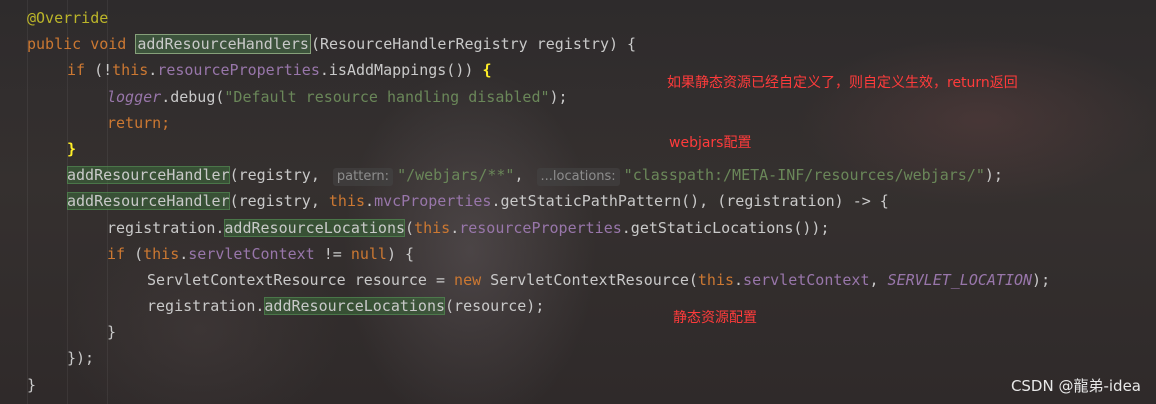  Describe the element at coordinates (223, 44) in the screenshot. I see `code-token: addResourceHandlers` at that location.